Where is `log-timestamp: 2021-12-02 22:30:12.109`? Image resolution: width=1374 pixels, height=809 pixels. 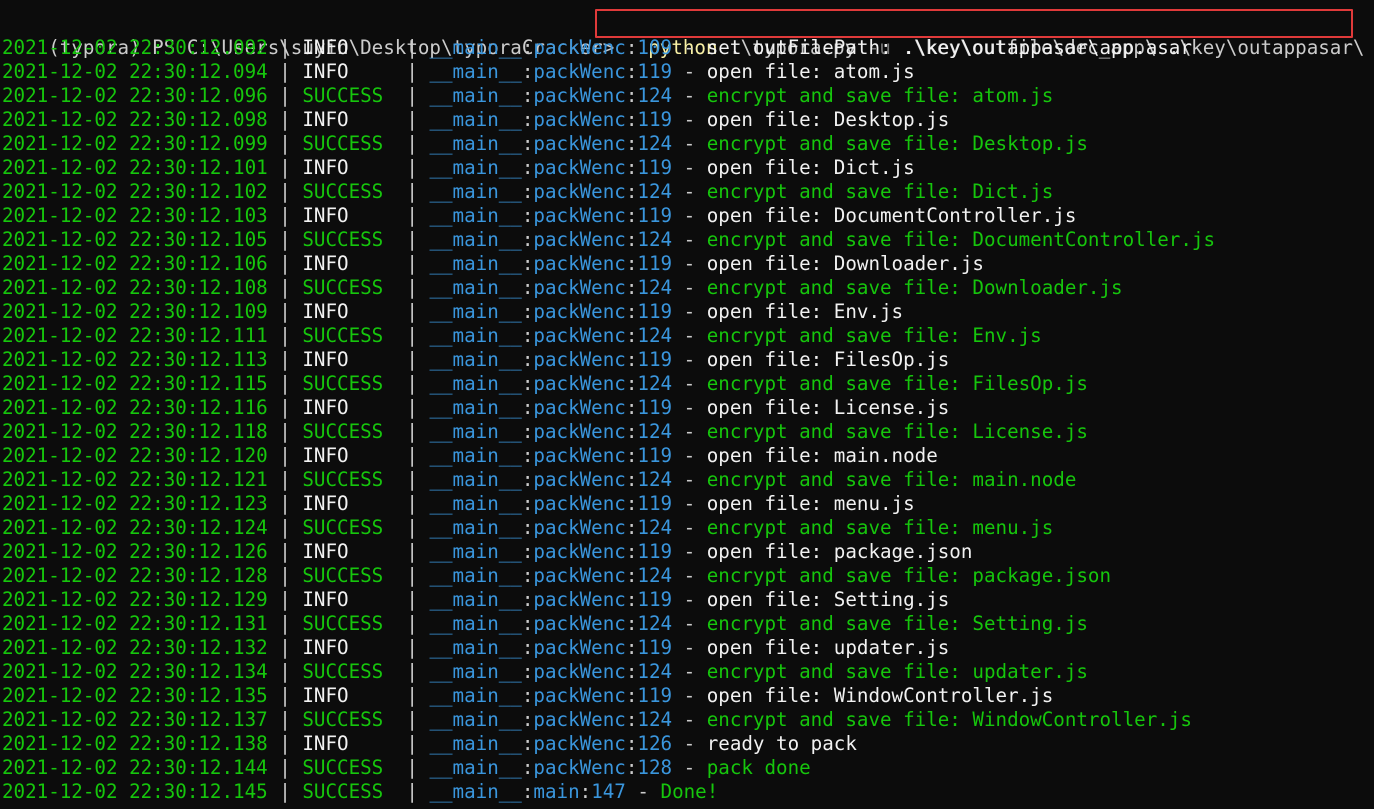
log-timestamp: 2021-12-02 22:30:12.109 is located at coordinates (135, 311).